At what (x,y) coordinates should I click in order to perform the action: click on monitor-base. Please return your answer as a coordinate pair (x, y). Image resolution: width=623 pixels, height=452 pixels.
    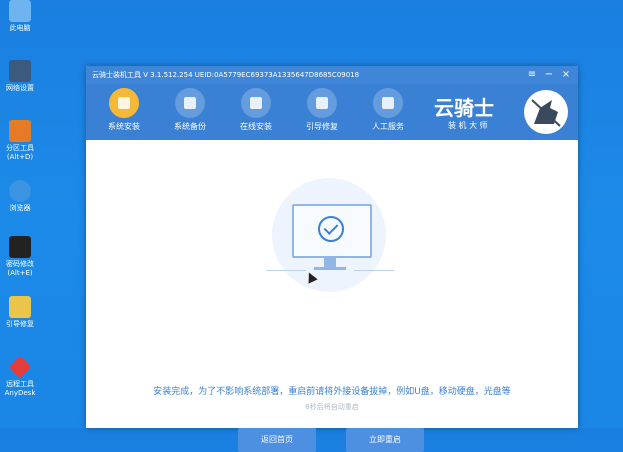
    Looking at the image, I should click on (330, 268).